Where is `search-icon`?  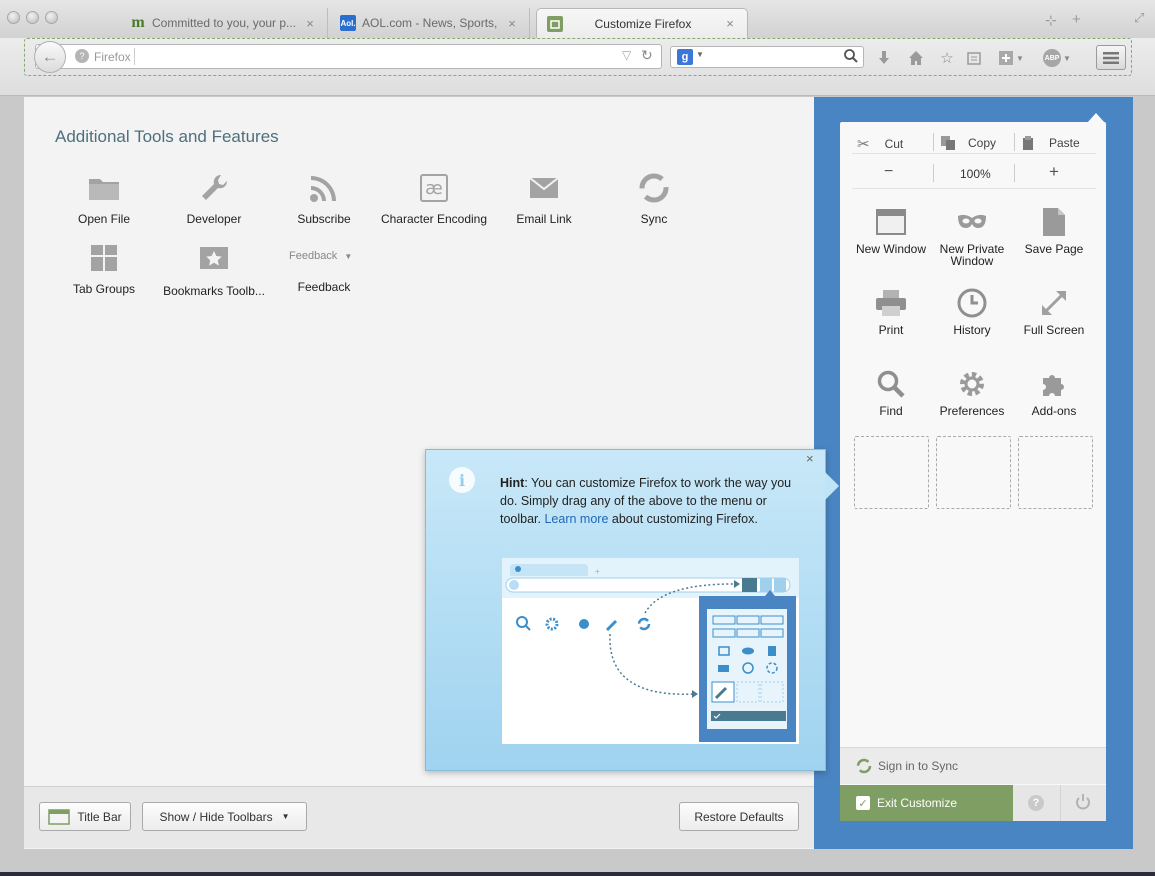 search-icon is located at coordinates (851, 57).